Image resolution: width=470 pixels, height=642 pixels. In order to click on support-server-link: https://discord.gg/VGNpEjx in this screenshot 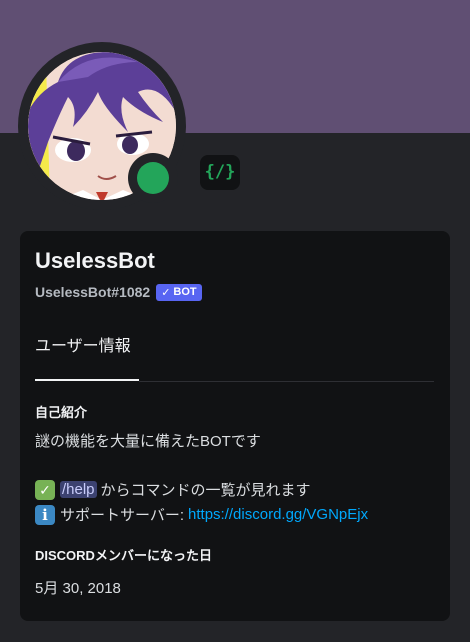, I will do `click(278, 514)`.